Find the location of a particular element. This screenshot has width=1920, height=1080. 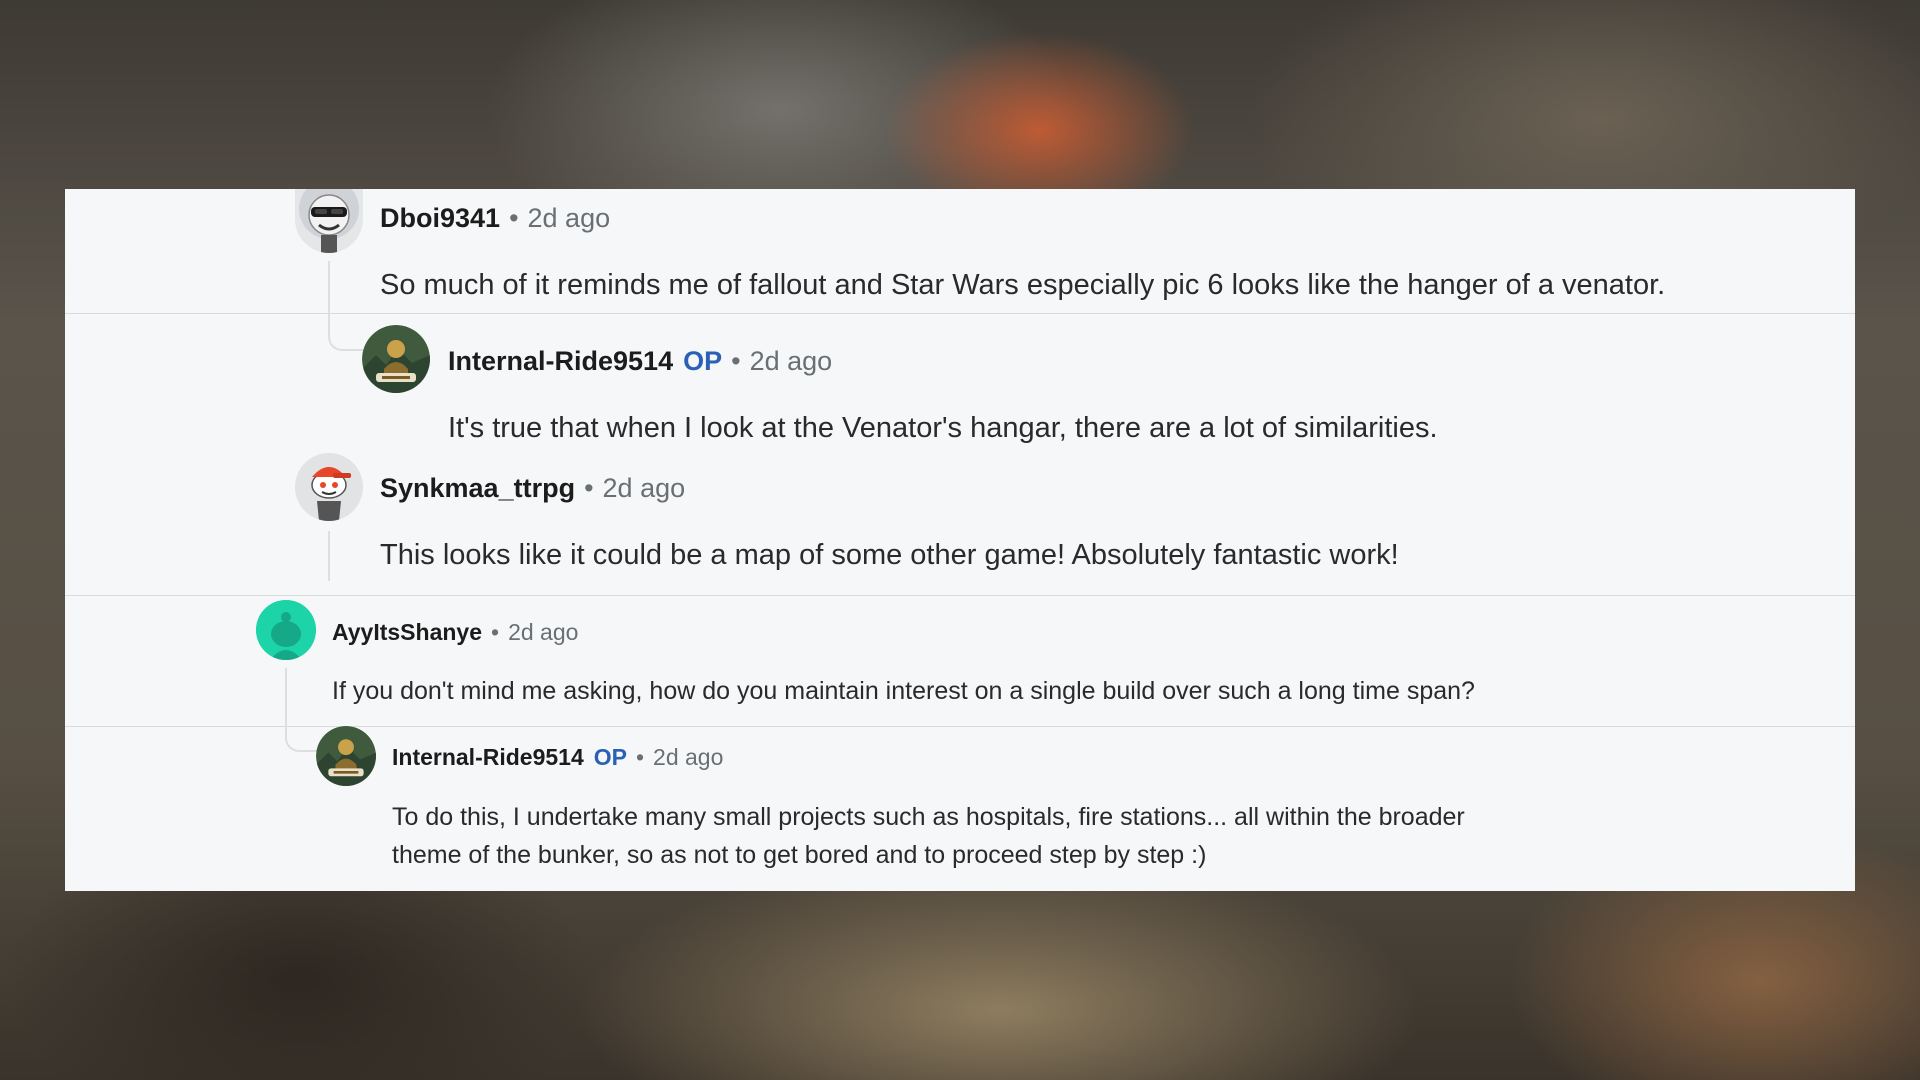

username: Synkmaa_ttrpg is located at coordinates (477, 488).